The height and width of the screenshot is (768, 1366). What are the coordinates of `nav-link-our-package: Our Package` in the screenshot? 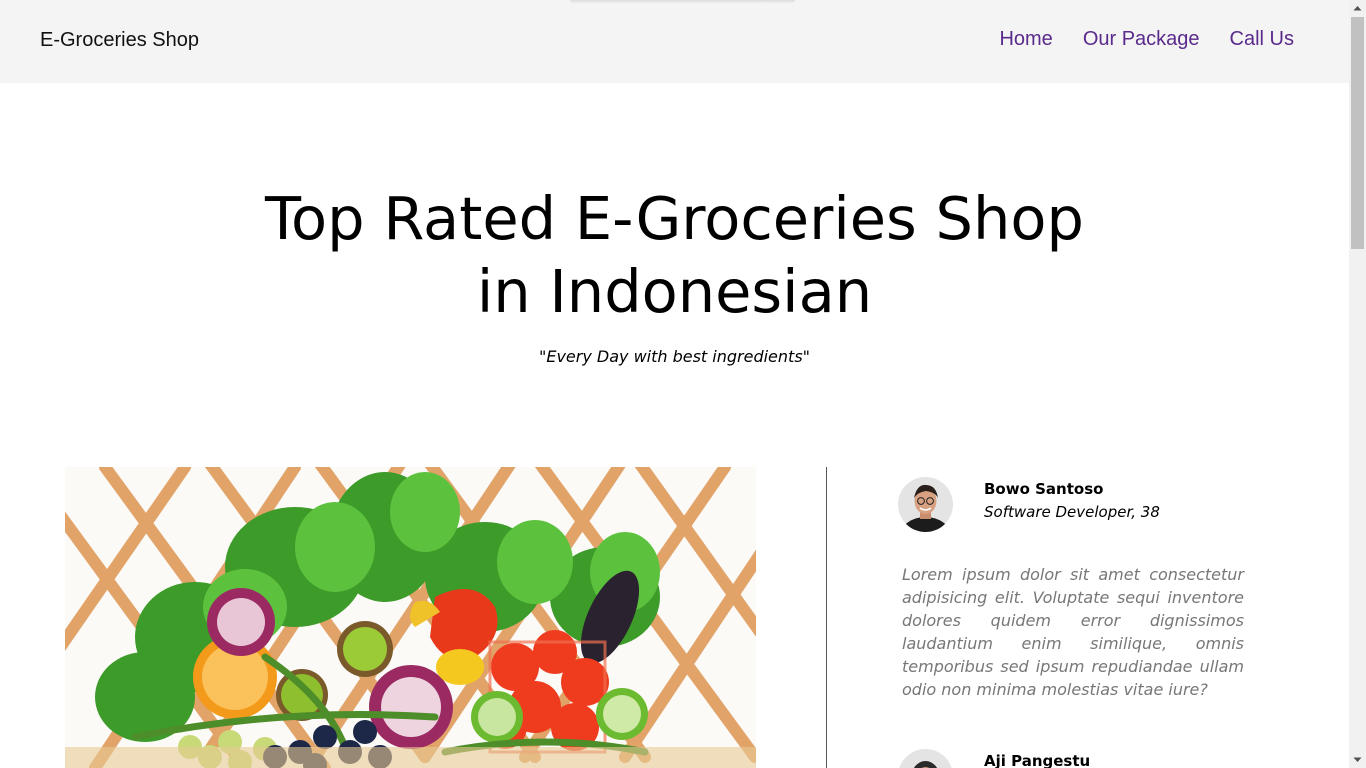 It's located at (1141, 39).